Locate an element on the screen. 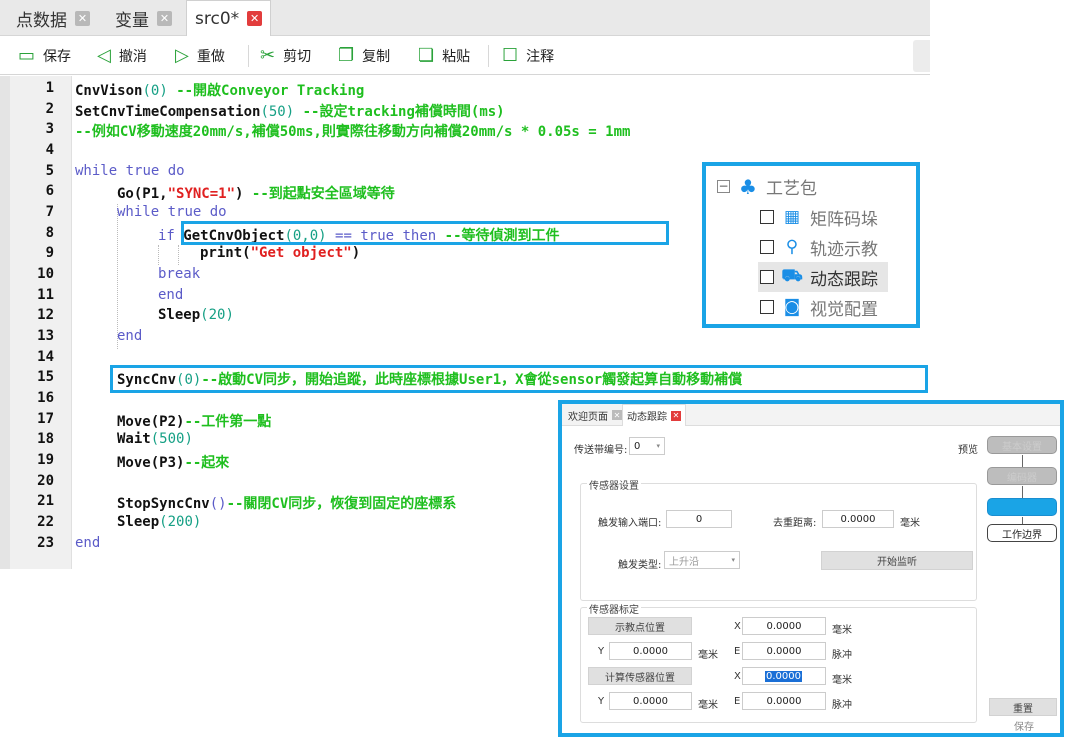 The image size is (1068, 743). line-number: 5 is located at coordinates (49, 171).